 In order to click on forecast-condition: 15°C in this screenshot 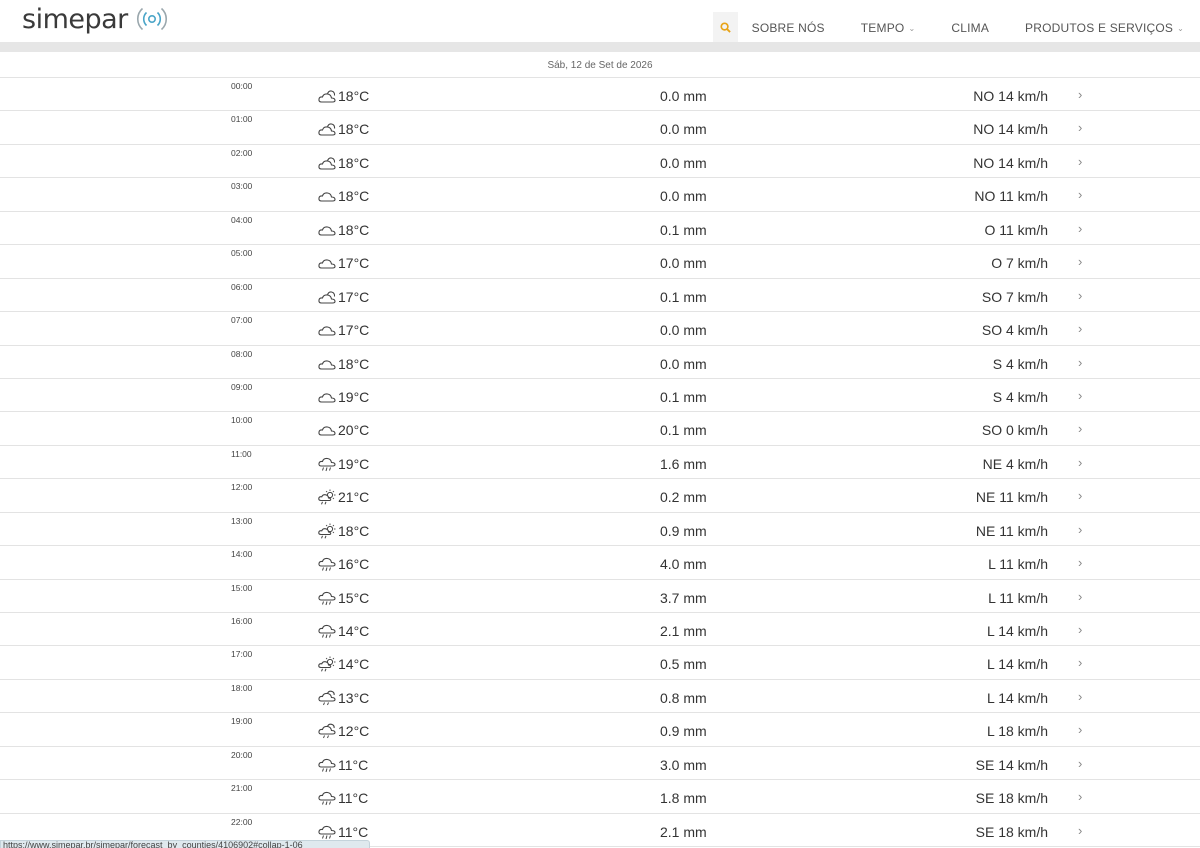, I will do `click(343, 598)`.